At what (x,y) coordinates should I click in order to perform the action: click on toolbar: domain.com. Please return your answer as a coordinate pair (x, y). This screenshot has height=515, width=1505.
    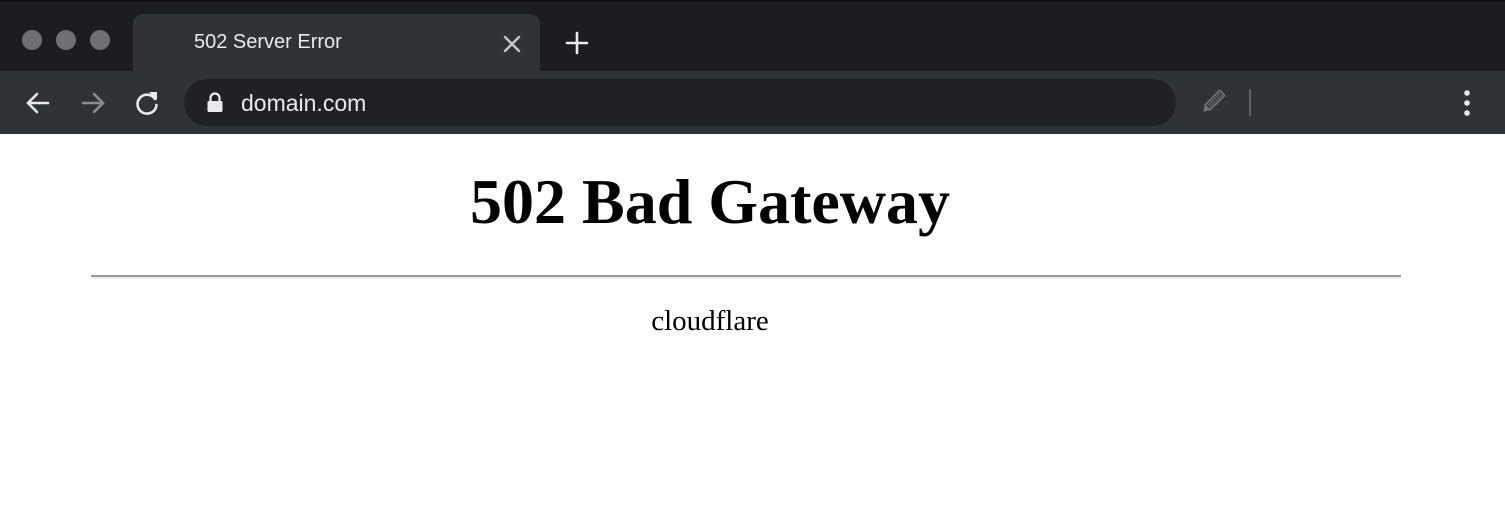
    Looking at the image, I should click on (752, 102).